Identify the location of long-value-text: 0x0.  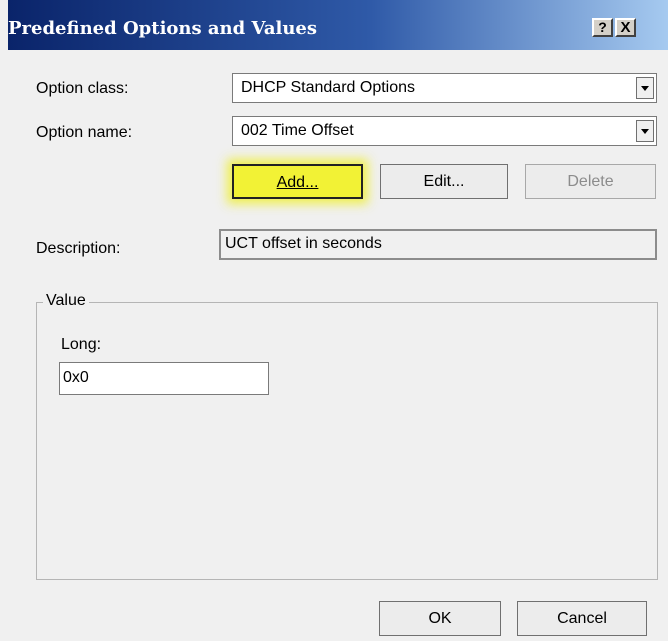
(76, 377).